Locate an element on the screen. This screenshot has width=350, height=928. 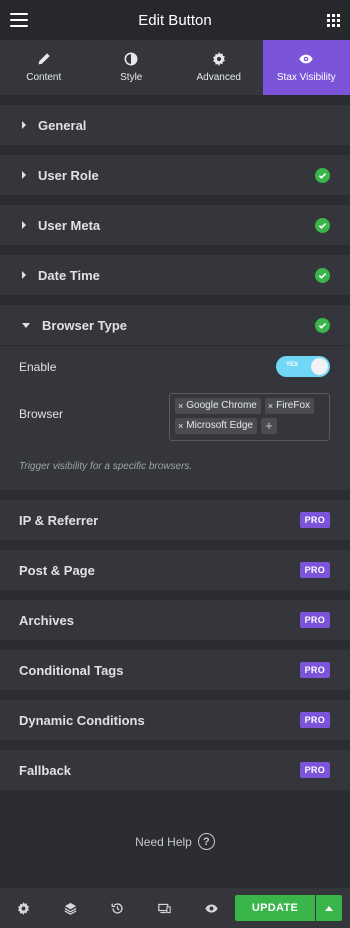
panel-title: Edit Button is located at coordinates (175, 20).